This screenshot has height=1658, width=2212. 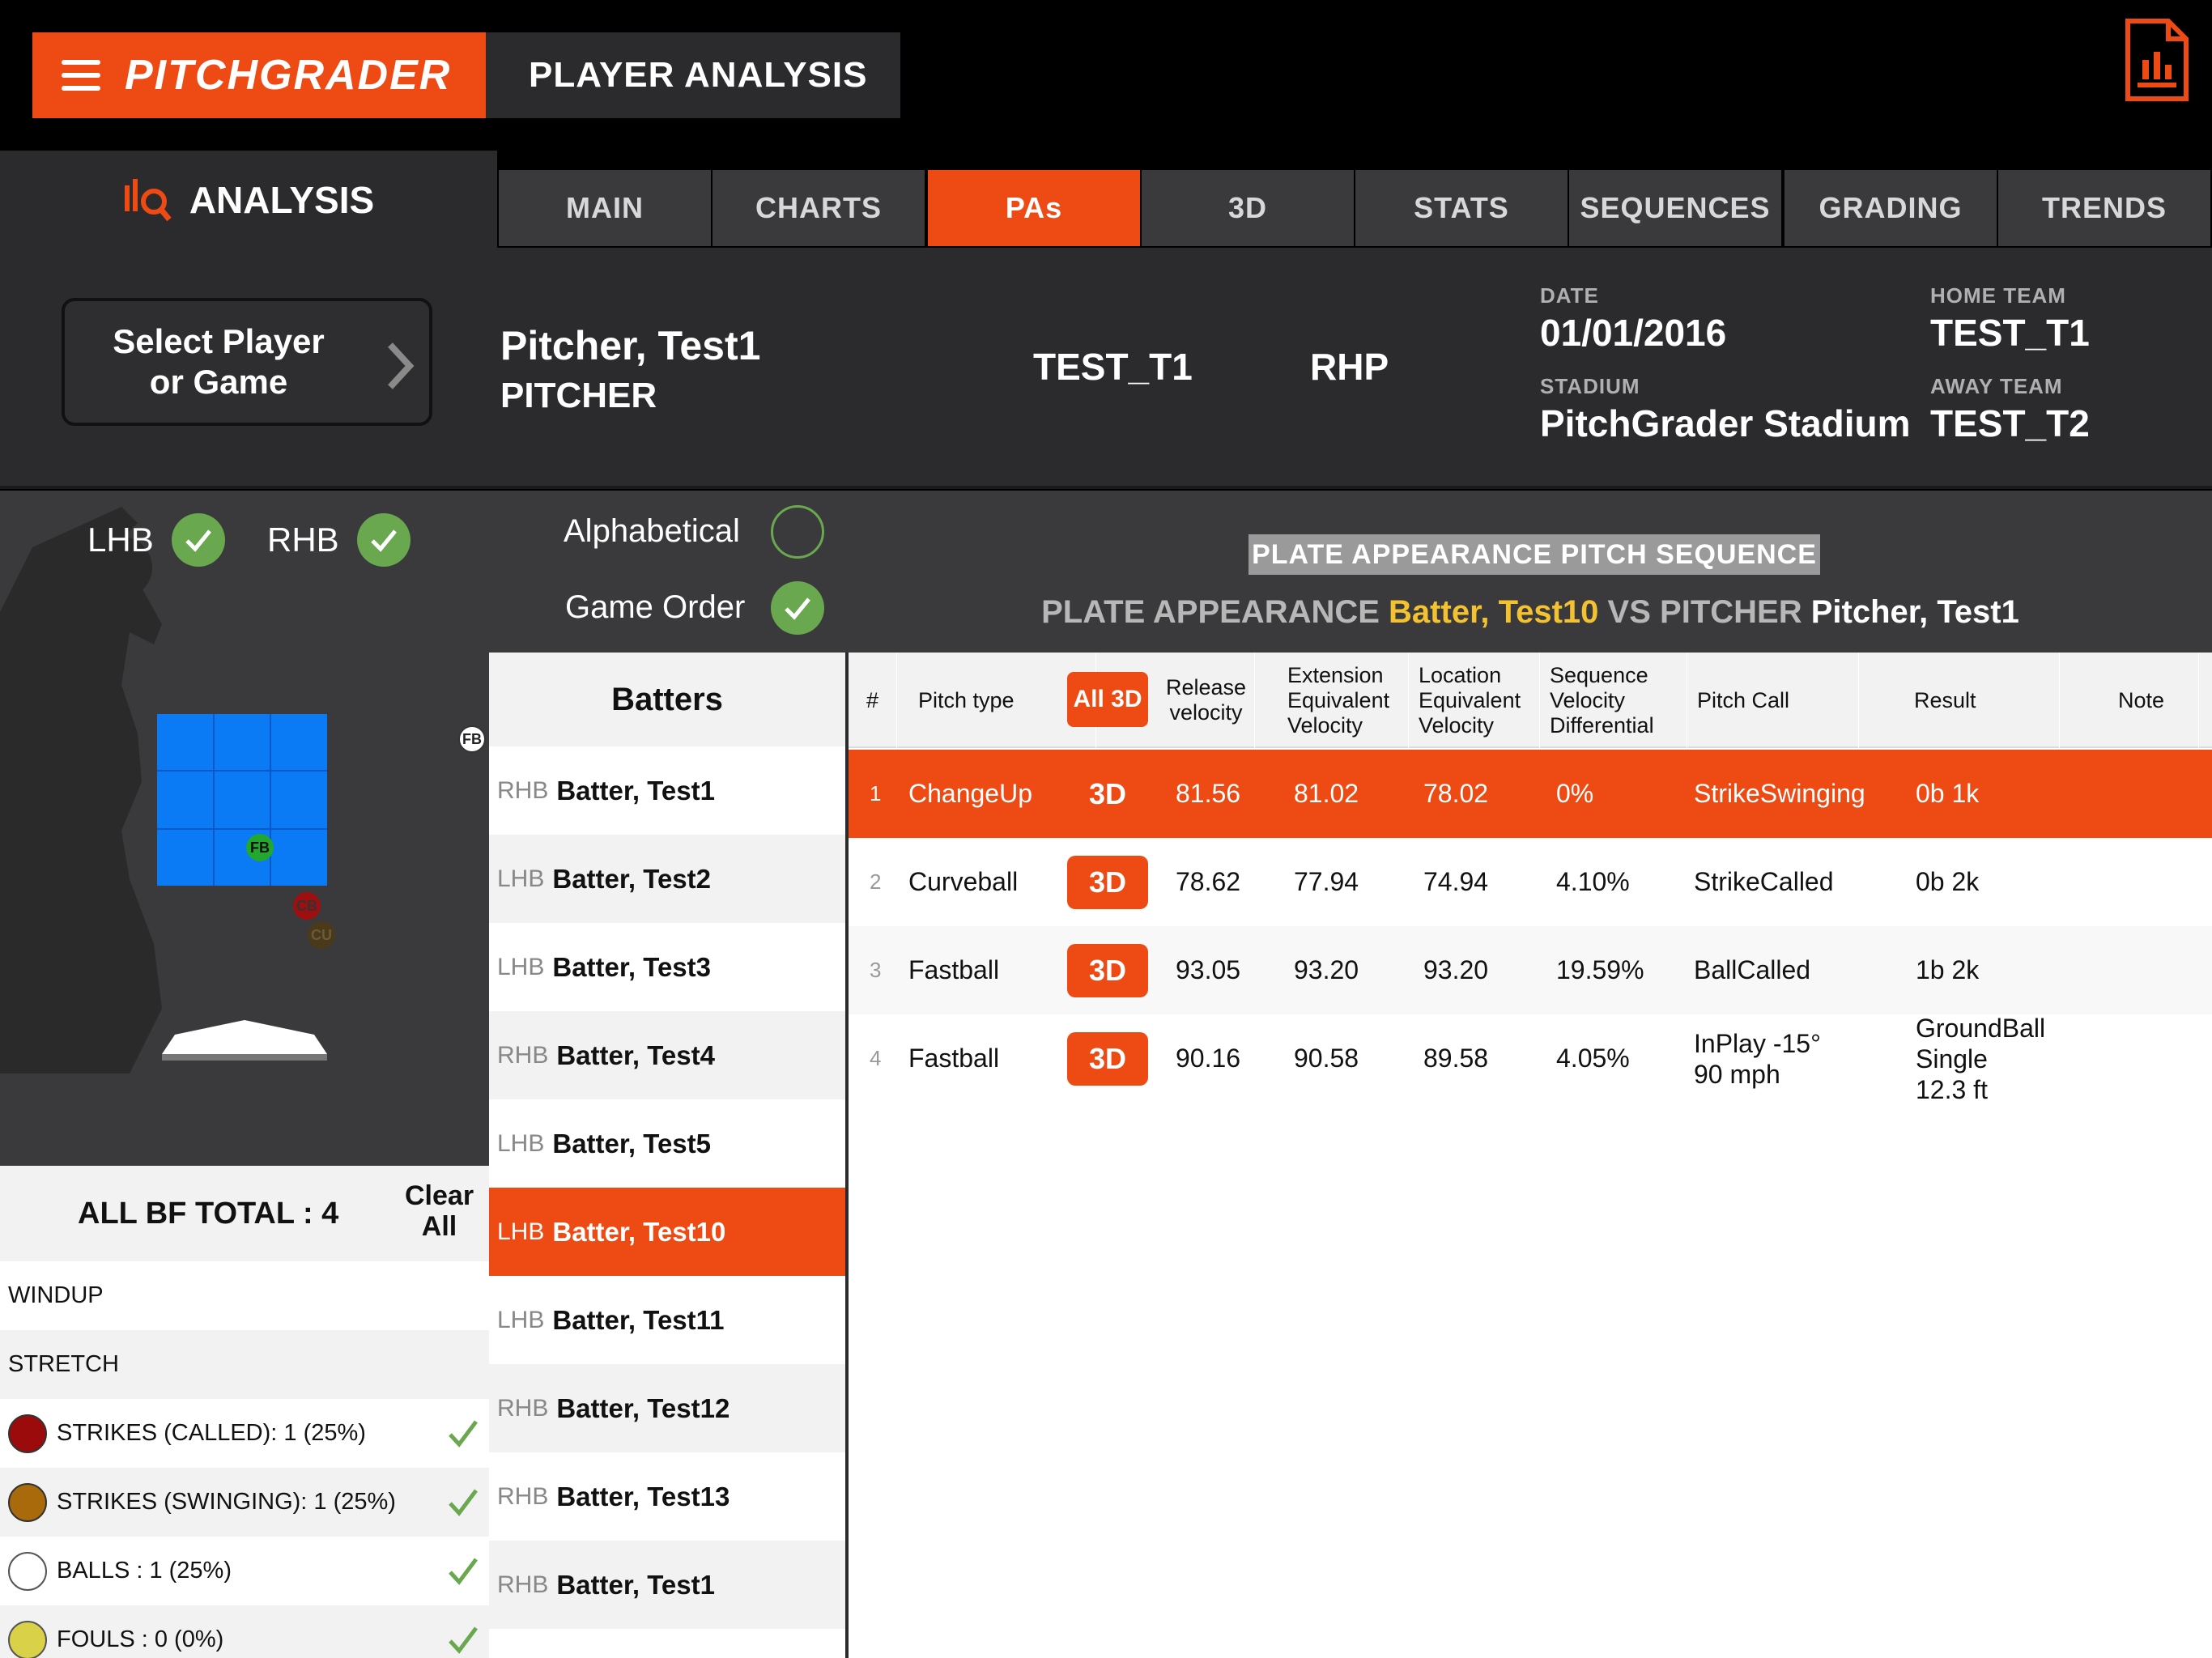 I want to click on analysis-title: ANALYSIS, so click(x=282, y=200).